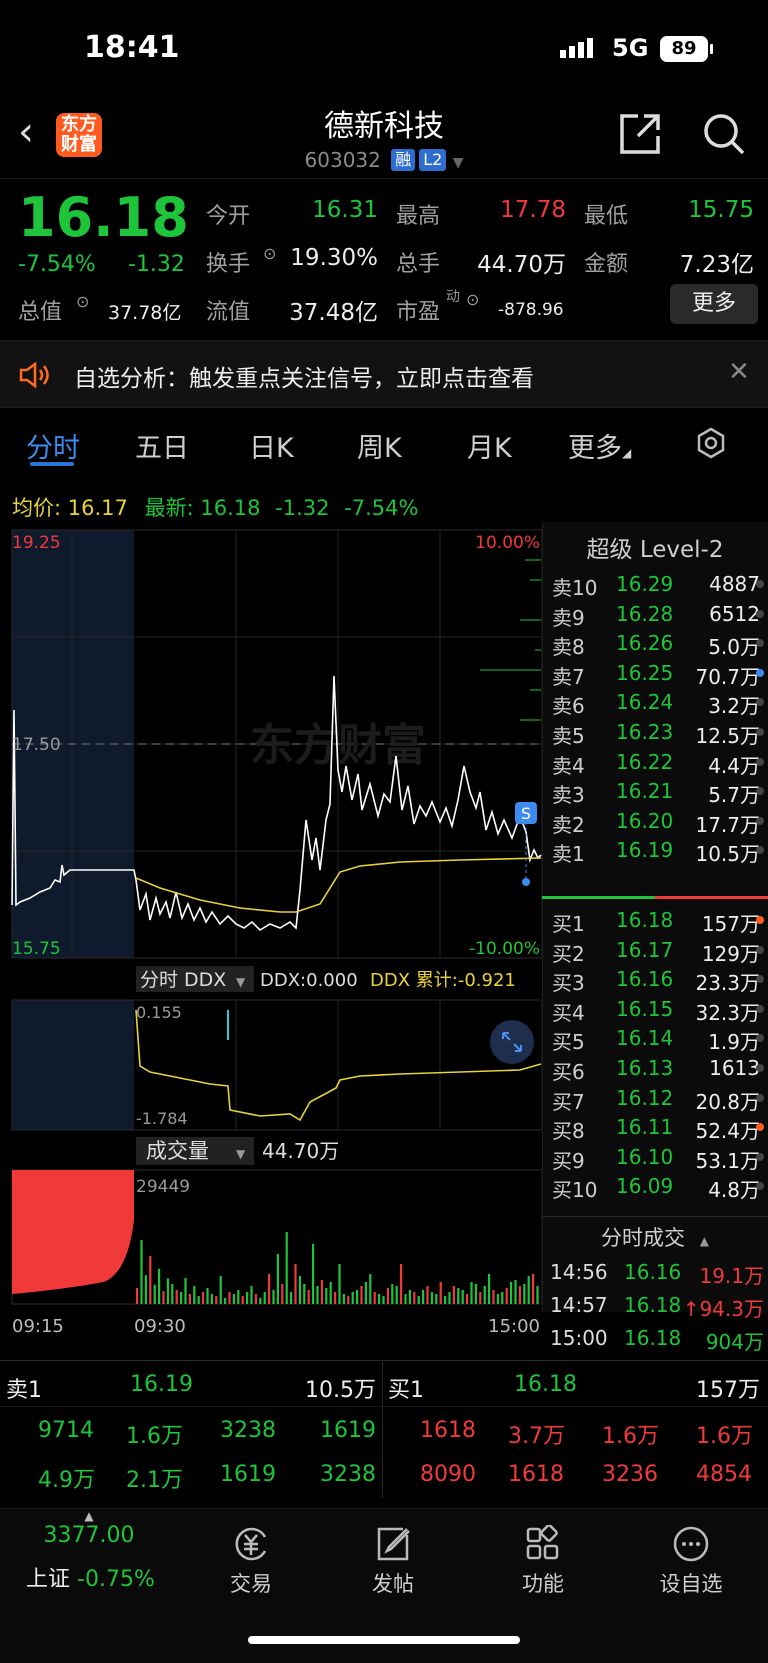 Image resolution: width=768 pixels, height=1663 pixels. Describe the element at coordinates (514, 1326) in the screenshot. I see `time-label-end: 15:00` at that location.